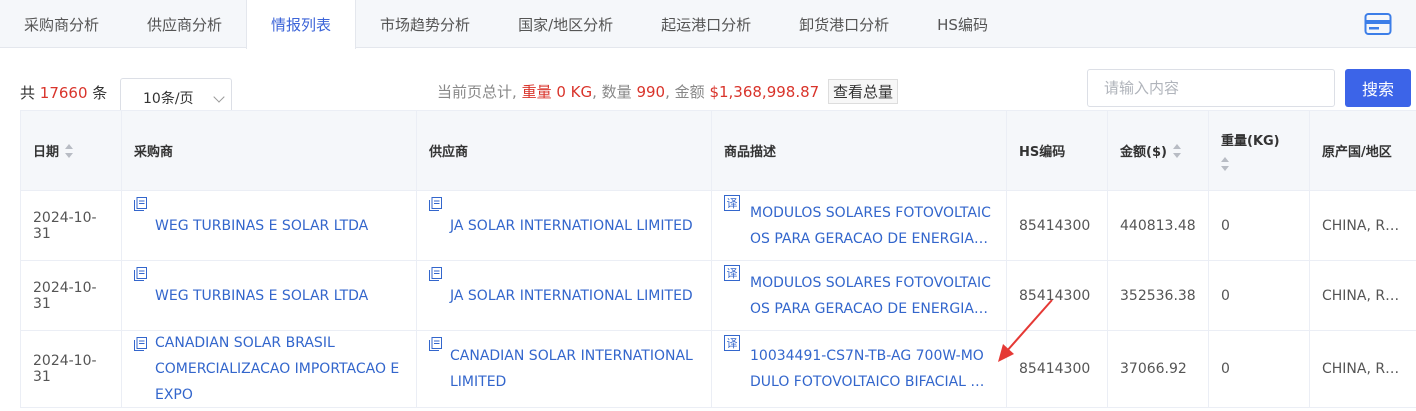 Image resolution: width=1416 pixels, height=411 pixels. Describe the element at coordinates (425, 24) in the screenshot. I see `tab-market-trend: 市场趋势分析` at that location.